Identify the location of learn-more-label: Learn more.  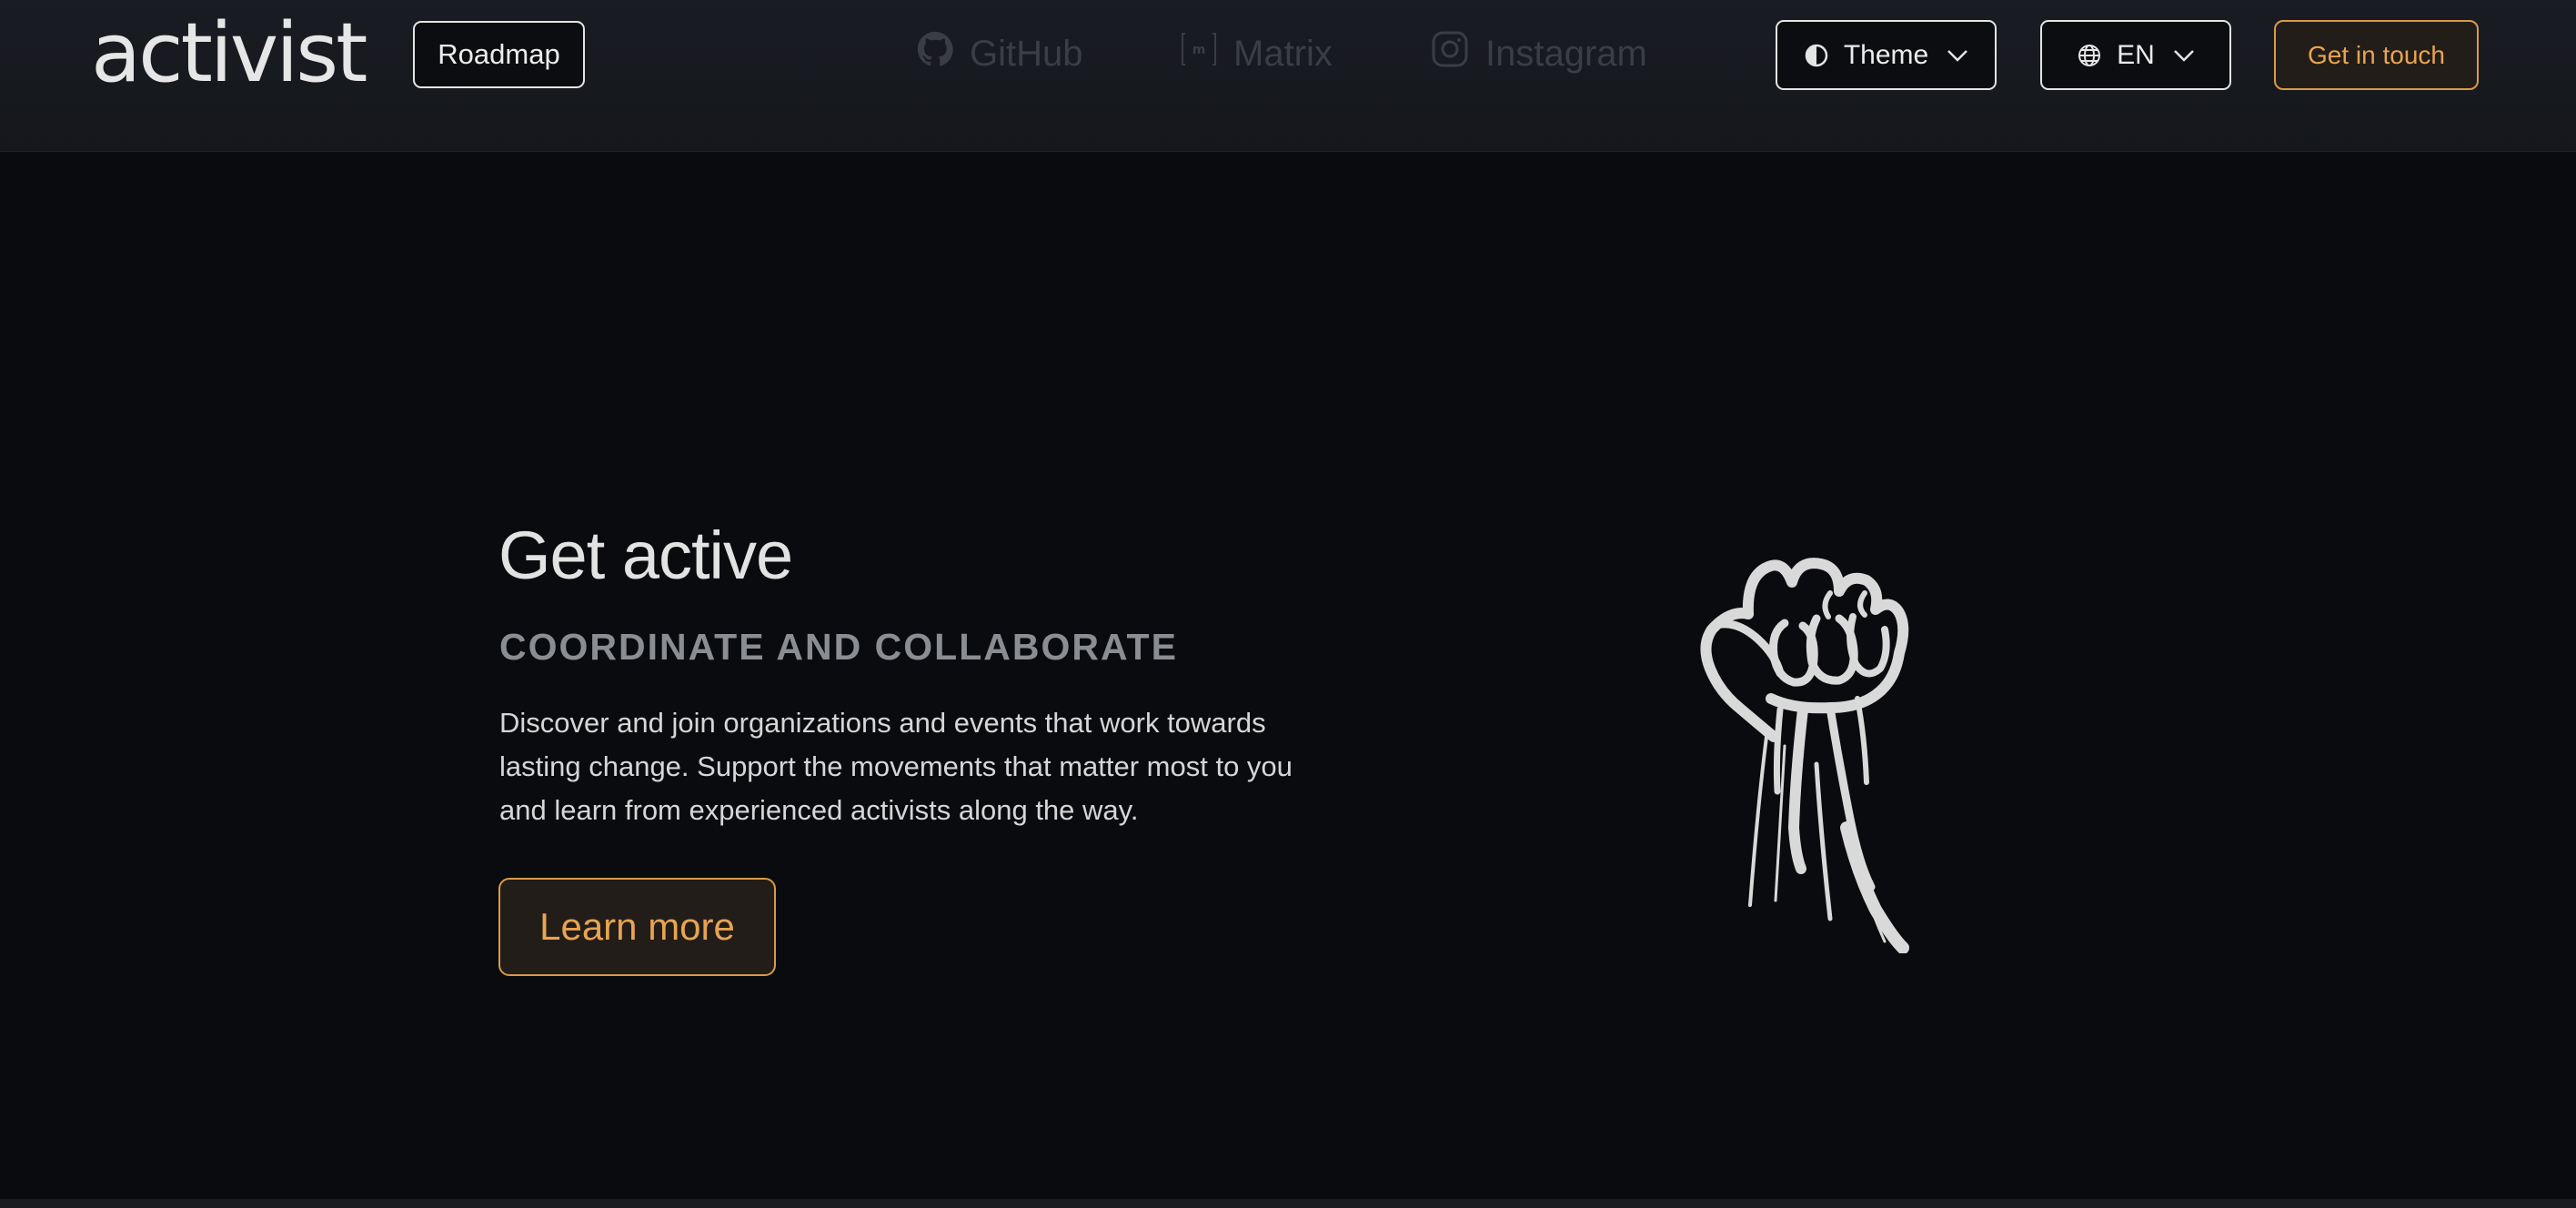
(637, 926).